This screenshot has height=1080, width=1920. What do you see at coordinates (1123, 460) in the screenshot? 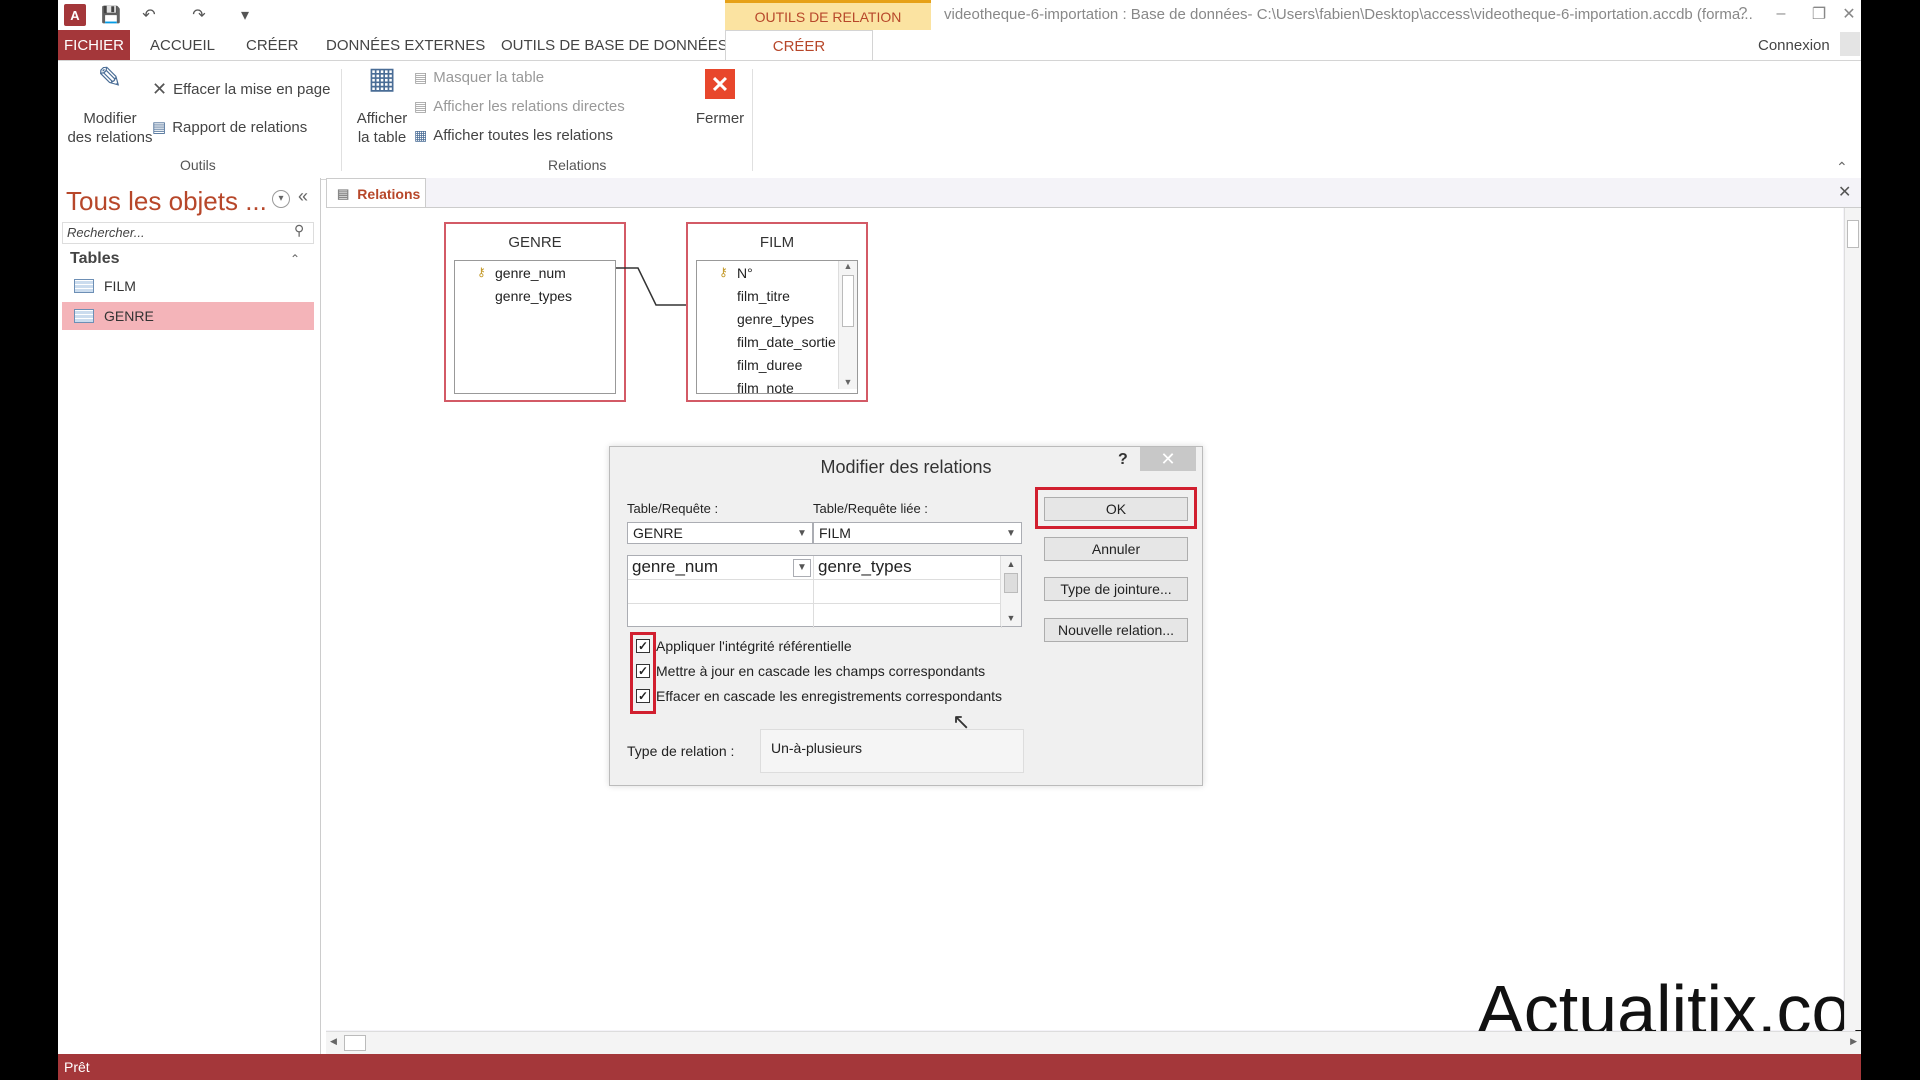
I see `dialog-help-button: ?` at bounding box center [1123, 460].